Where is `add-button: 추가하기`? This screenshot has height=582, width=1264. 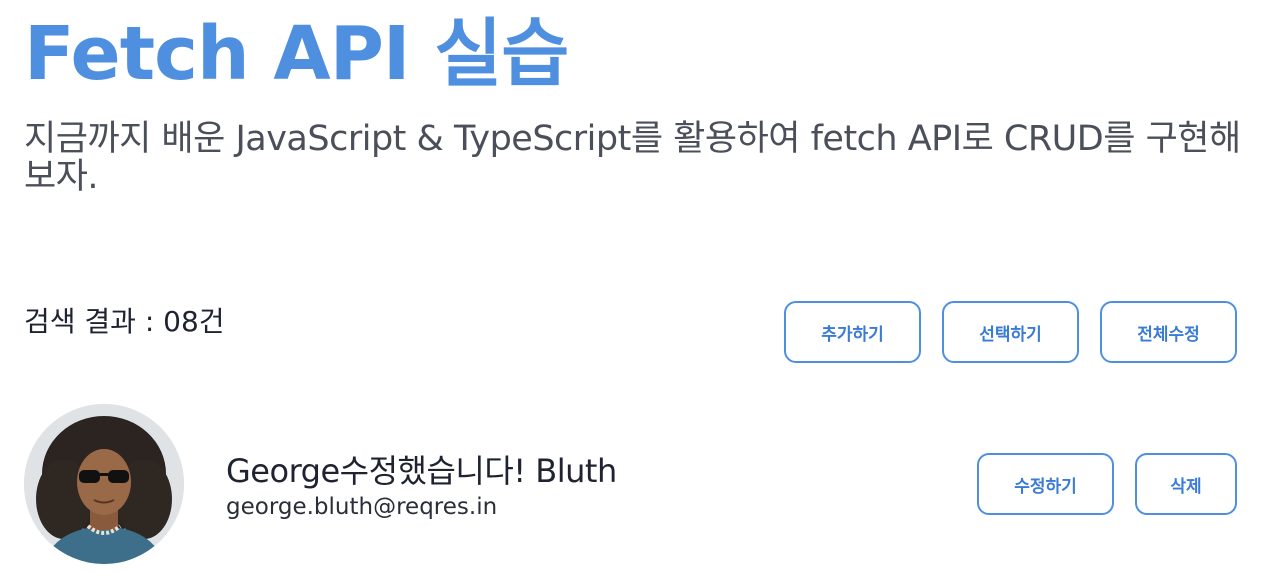
add-button: 추가하기 is located at coordinates (852, 332).